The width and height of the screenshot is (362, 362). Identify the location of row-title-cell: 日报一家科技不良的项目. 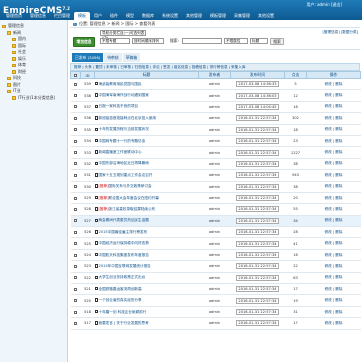
(146, 107).